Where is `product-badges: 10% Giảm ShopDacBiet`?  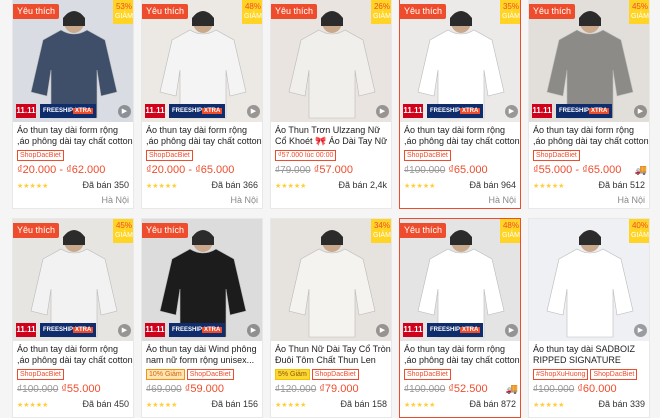
product-badges: 10% Giảm ShopDacBiet is located at coordinates (191, 374).